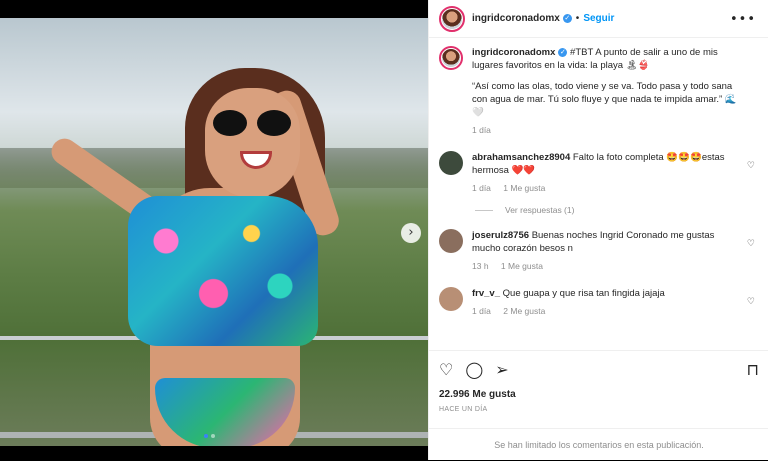  I want to click on author-avatar, so click(452, 18).